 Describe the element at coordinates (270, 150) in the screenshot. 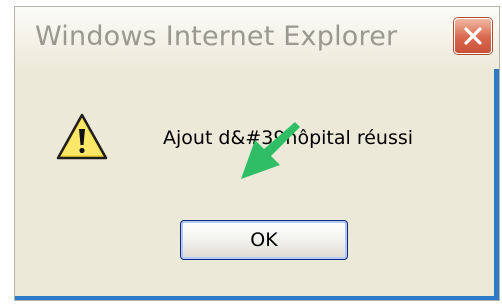

I see `green-arrow-icon` at that location.